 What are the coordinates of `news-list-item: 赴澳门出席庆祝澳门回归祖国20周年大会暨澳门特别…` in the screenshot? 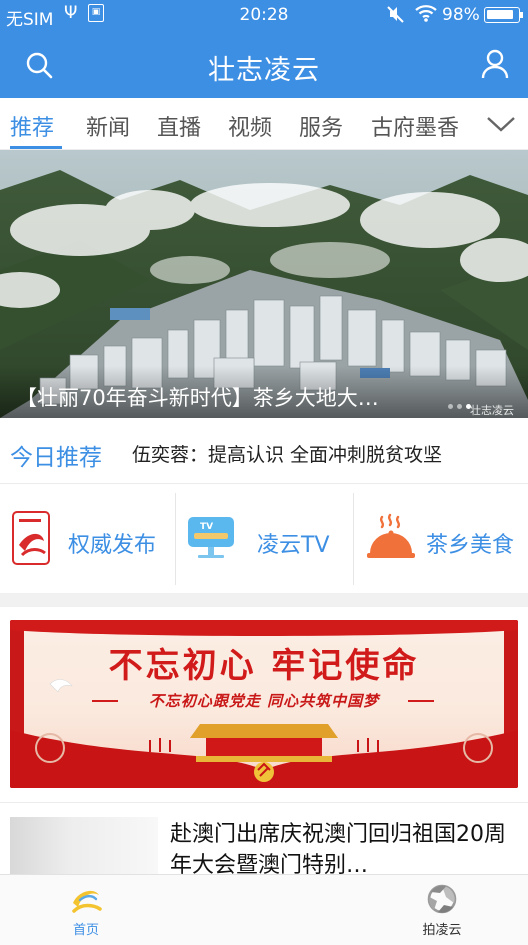 It's located at (264, 838).